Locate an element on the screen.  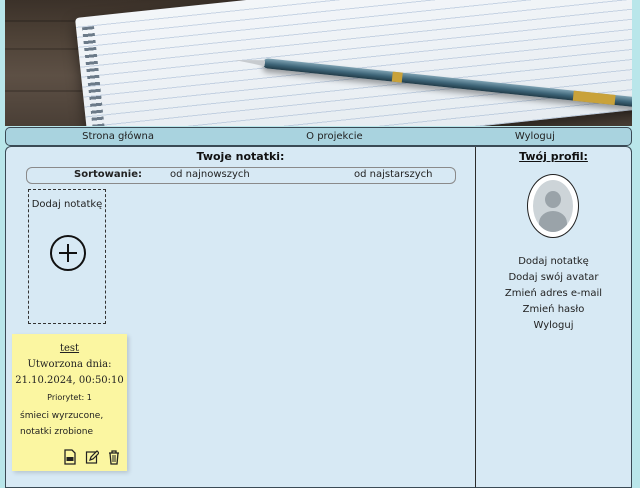
pdf-file-icon is located at coordinates (70, 457).